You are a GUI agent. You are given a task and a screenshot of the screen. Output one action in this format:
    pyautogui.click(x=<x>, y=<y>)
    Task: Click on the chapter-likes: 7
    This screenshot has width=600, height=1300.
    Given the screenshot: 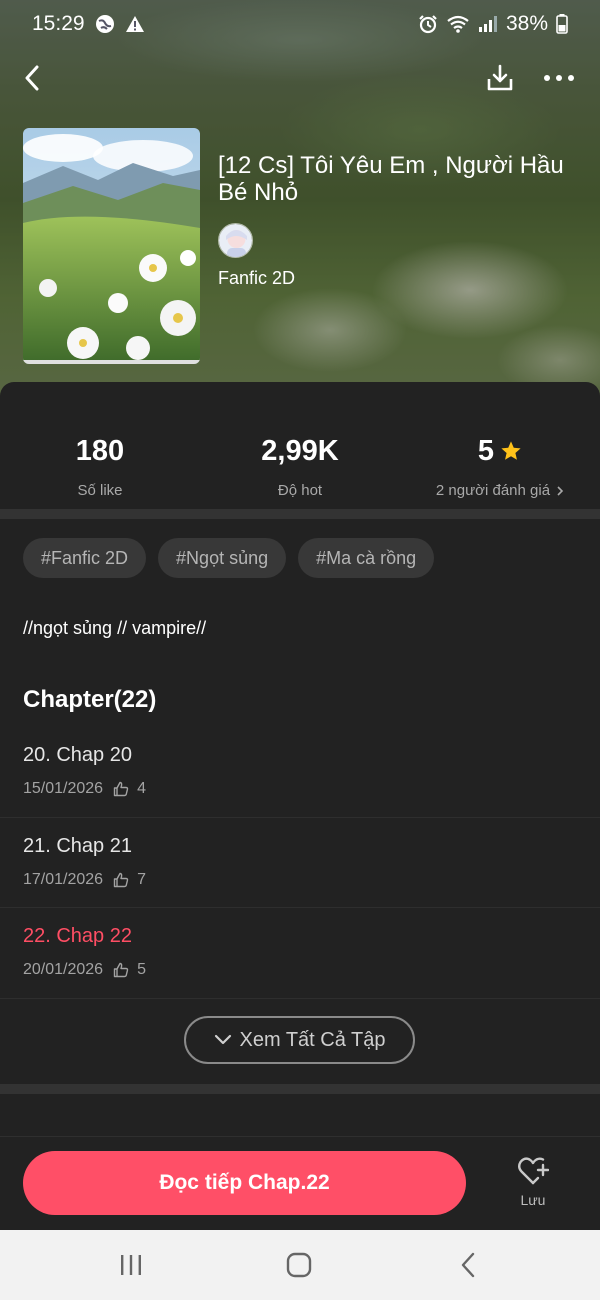 What is the action you would take?
    pyautogui.click(x=141, y=879)
    